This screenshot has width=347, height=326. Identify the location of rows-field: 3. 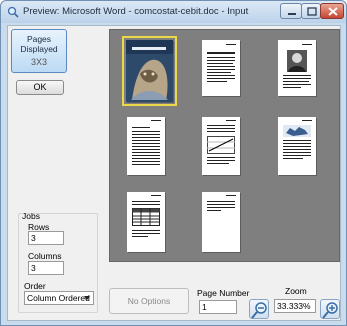
(46, 238).